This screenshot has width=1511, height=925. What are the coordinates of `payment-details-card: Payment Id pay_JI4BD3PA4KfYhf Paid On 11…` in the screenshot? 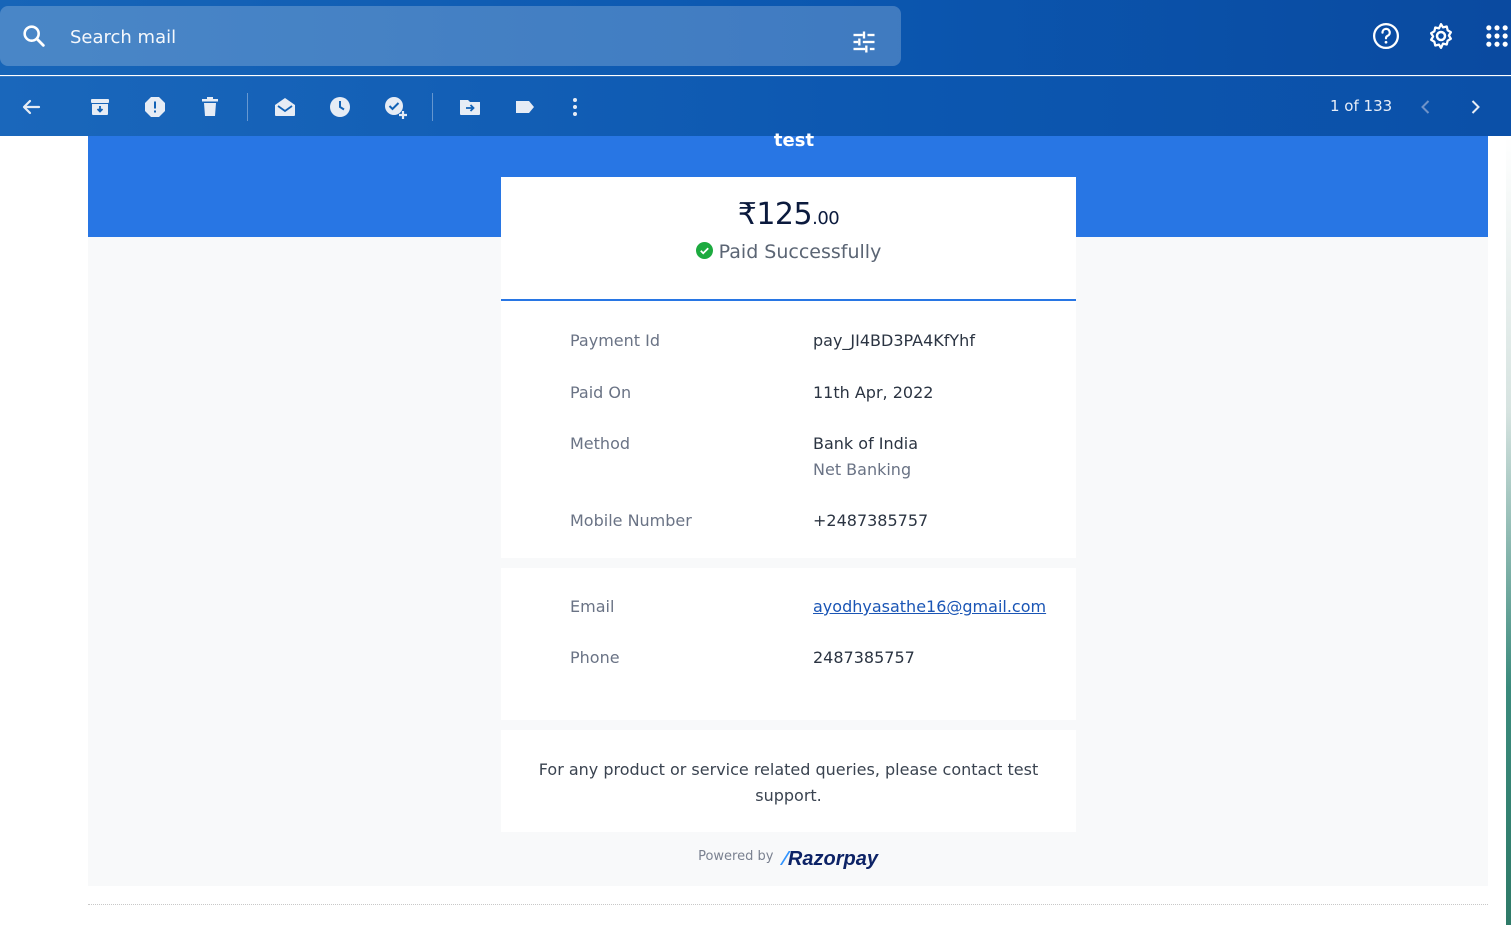 It's located at (788, 429).